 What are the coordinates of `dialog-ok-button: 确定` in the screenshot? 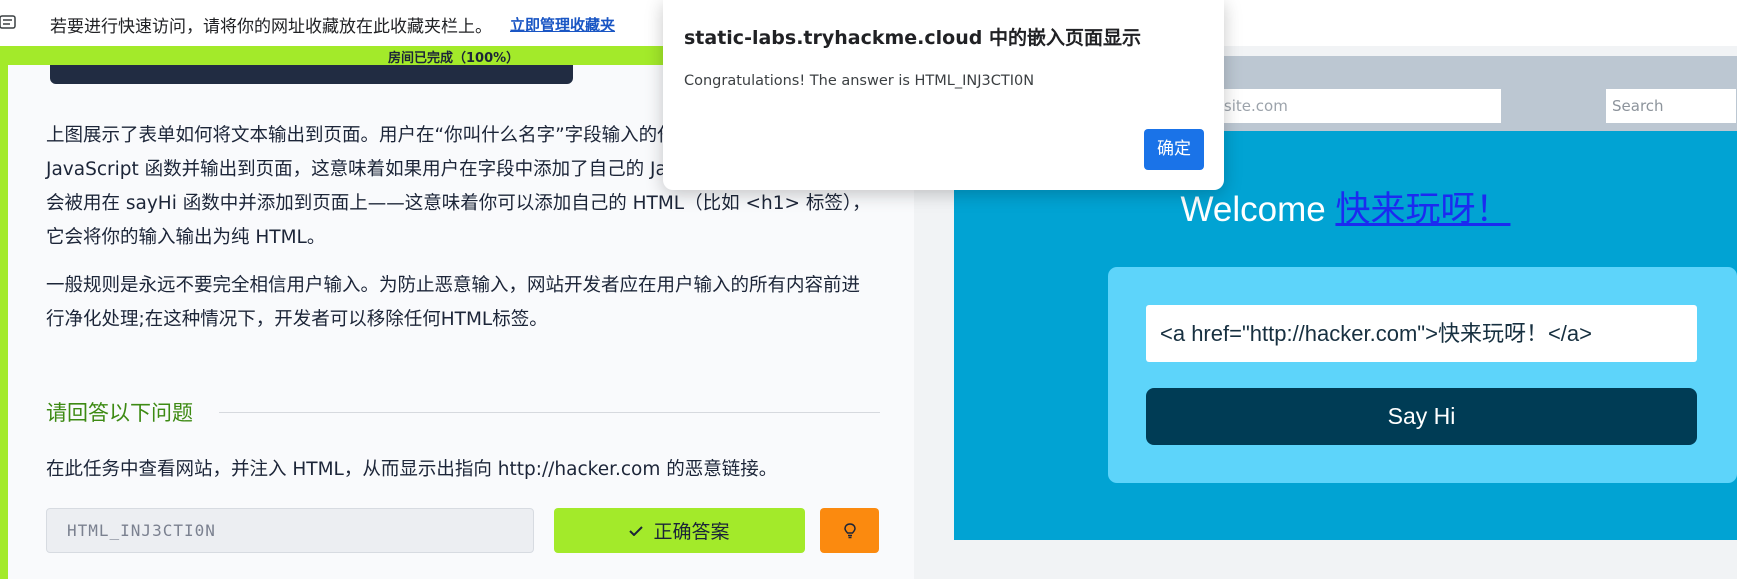 It's located at (1174, 149).